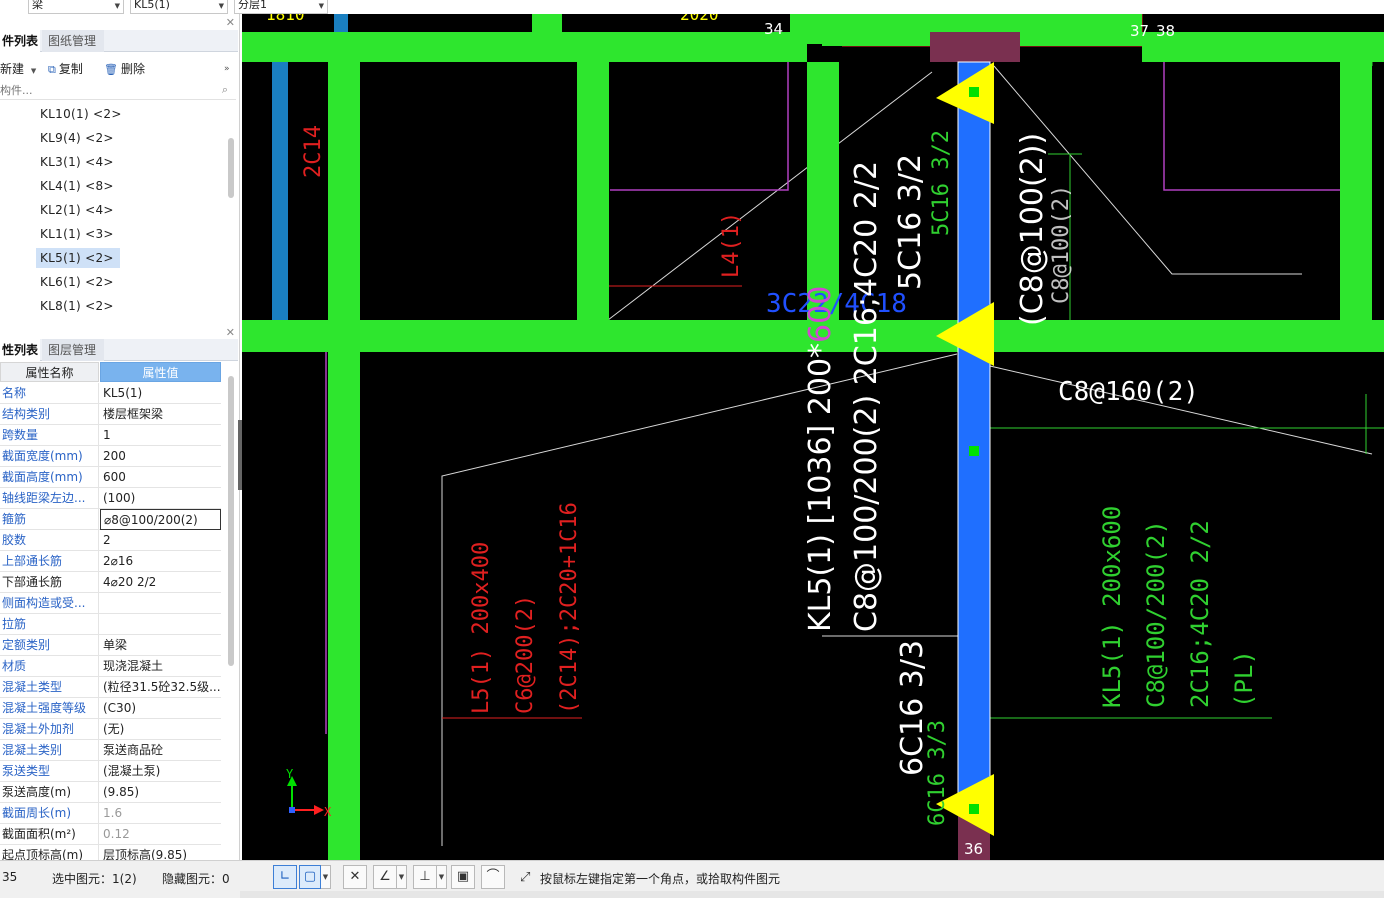  What do you see at coordinates (77, 306) in the screenshot?
I see `list-item: KL8(1) <2>` at bounding box center [77, 306].